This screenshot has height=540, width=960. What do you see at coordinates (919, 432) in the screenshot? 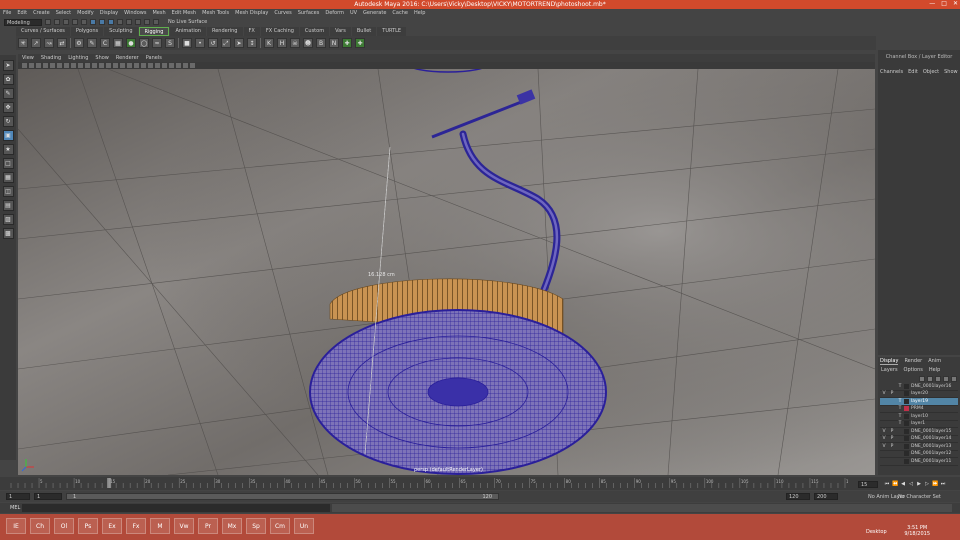
I see `layer-row: V P DNE_0001layer15` at bounding box center [919, 432].